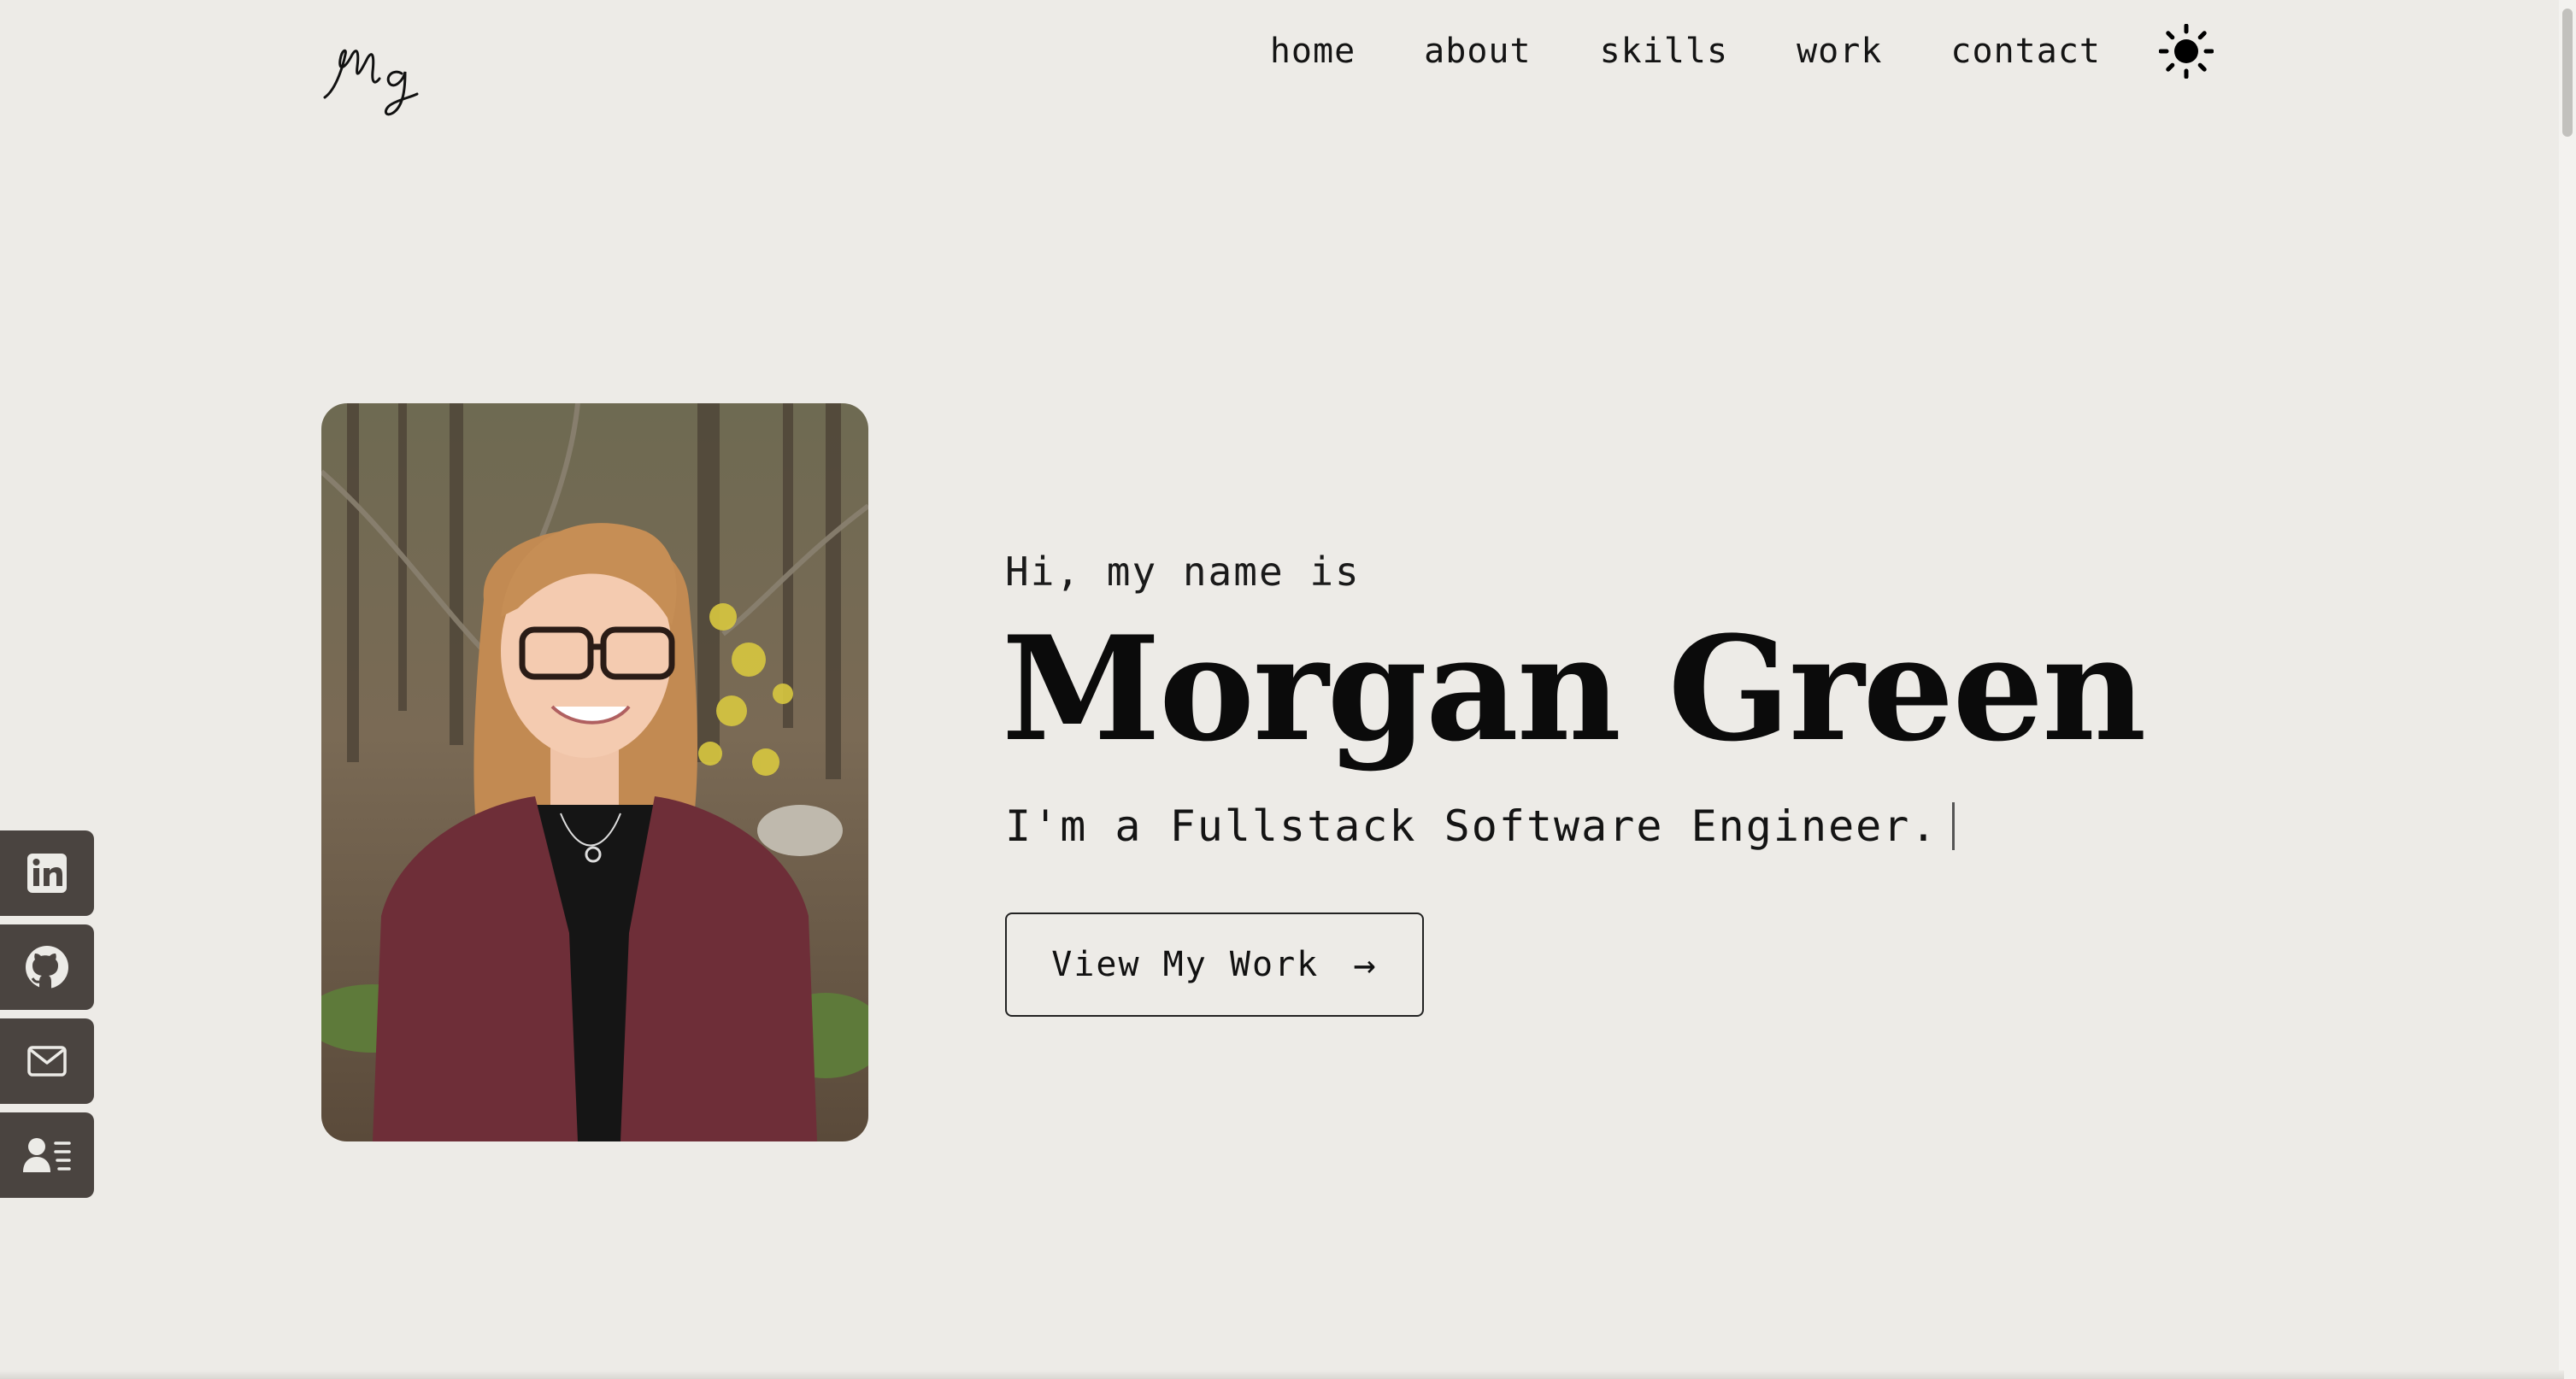  I want to click on resume-icon, so click(47, 1155).